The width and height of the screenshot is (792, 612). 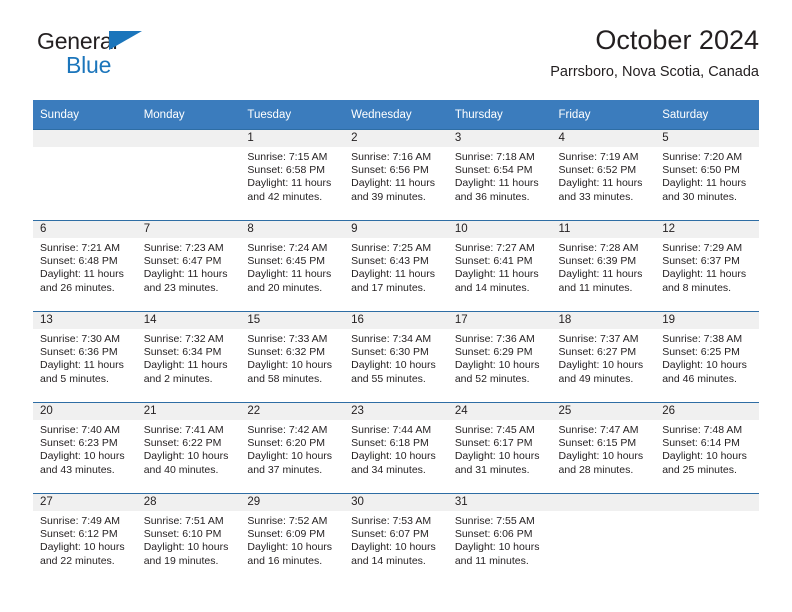 I want to click on daylight-text: Daylight: 11 hours and 23 minutes., so click(x=185, y=281).